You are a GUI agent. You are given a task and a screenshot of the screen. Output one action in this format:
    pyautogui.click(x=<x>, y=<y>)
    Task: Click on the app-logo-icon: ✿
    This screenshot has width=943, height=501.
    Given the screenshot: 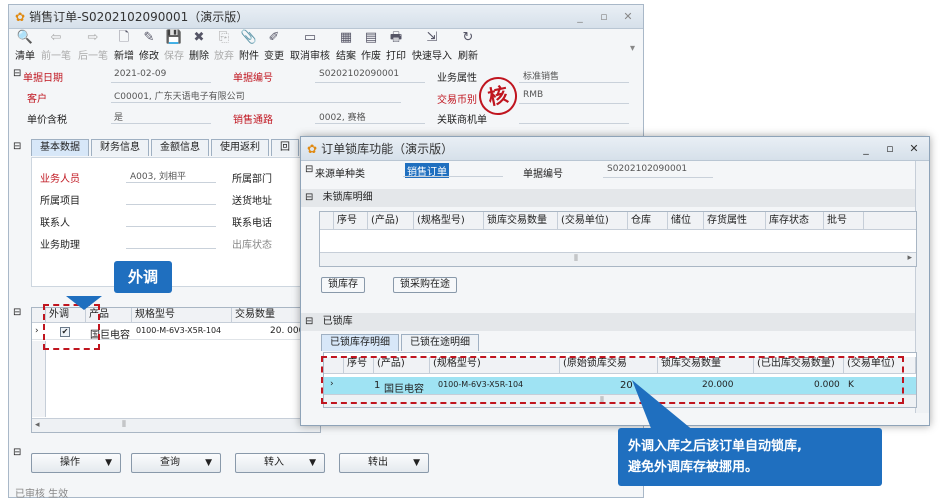 What is the action you would take?
    pyautogui.click(x=312, y=148)
    